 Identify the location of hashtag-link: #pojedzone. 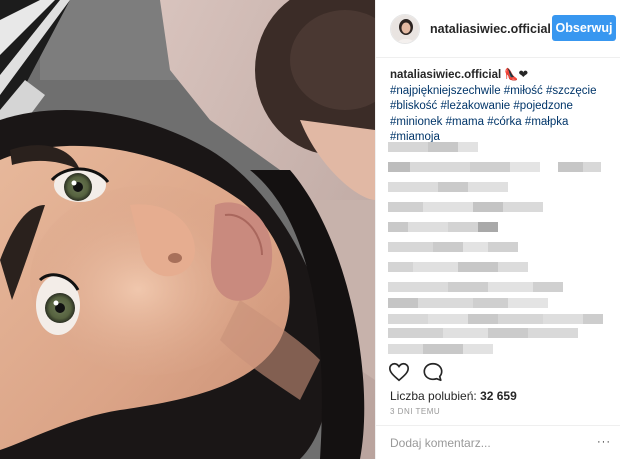
(542, 106).